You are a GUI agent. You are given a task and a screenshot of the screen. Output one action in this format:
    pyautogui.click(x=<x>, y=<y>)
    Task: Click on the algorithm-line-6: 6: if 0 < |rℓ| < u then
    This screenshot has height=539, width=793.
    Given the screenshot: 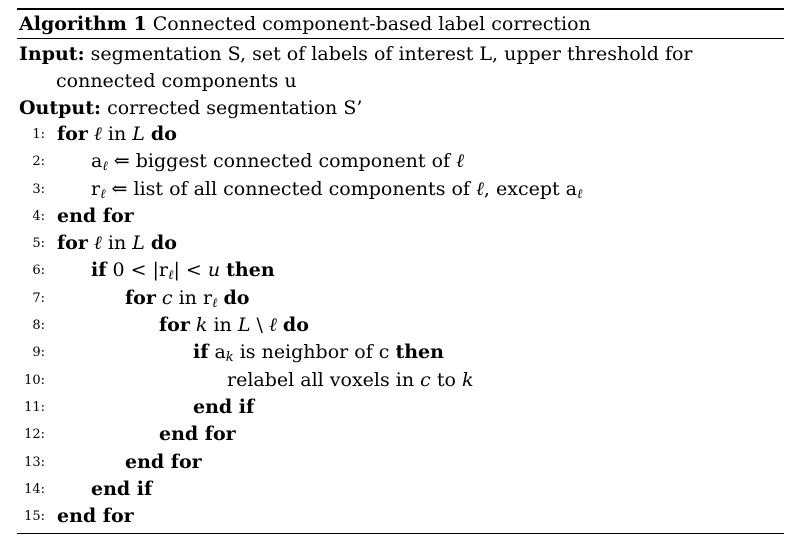 What is the action you would take?
    pyautogui.click(x=396, y=270)
    